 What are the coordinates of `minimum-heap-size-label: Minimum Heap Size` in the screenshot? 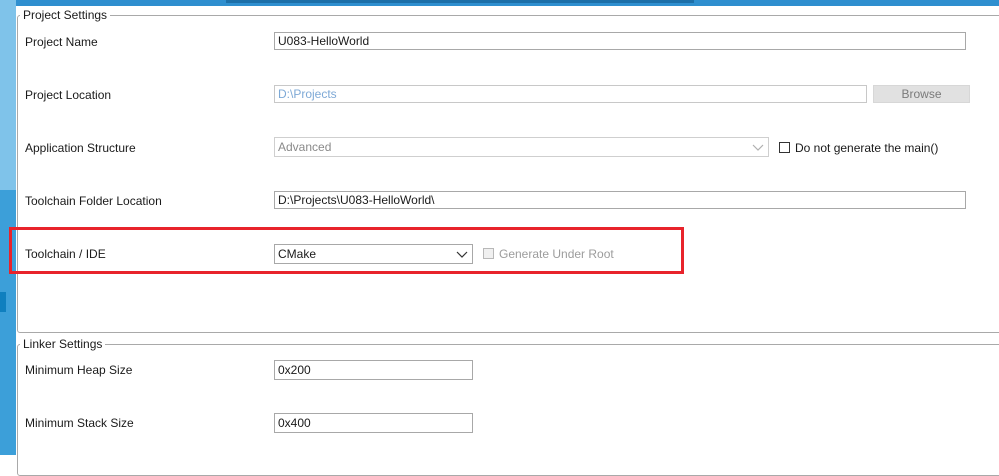 It's located at (79, 370).